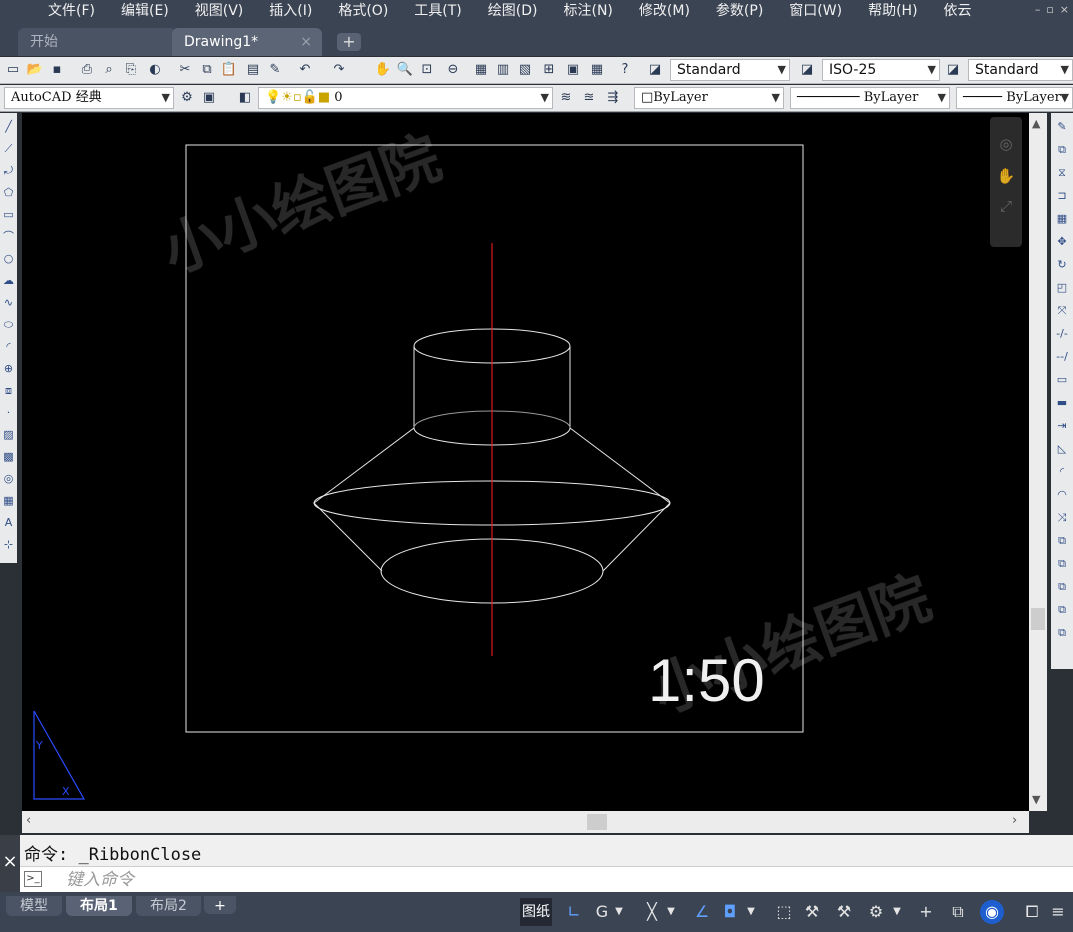 The image size is (1073, 932). What do you see at coordinates (1062, 288) in the screenshot?
I see `scale-icon: ◰` at bounding box center [1062, 288].